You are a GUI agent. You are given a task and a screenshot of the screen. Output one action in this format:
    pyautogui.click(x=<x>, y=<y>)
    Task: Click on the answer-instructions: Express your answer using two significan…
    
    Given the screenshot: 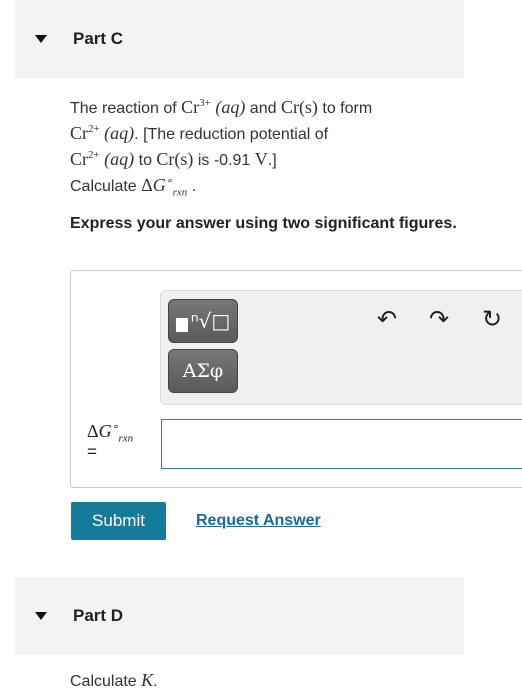 What is the action you would take?
    pyautogui.click(x=263, y=223)
    